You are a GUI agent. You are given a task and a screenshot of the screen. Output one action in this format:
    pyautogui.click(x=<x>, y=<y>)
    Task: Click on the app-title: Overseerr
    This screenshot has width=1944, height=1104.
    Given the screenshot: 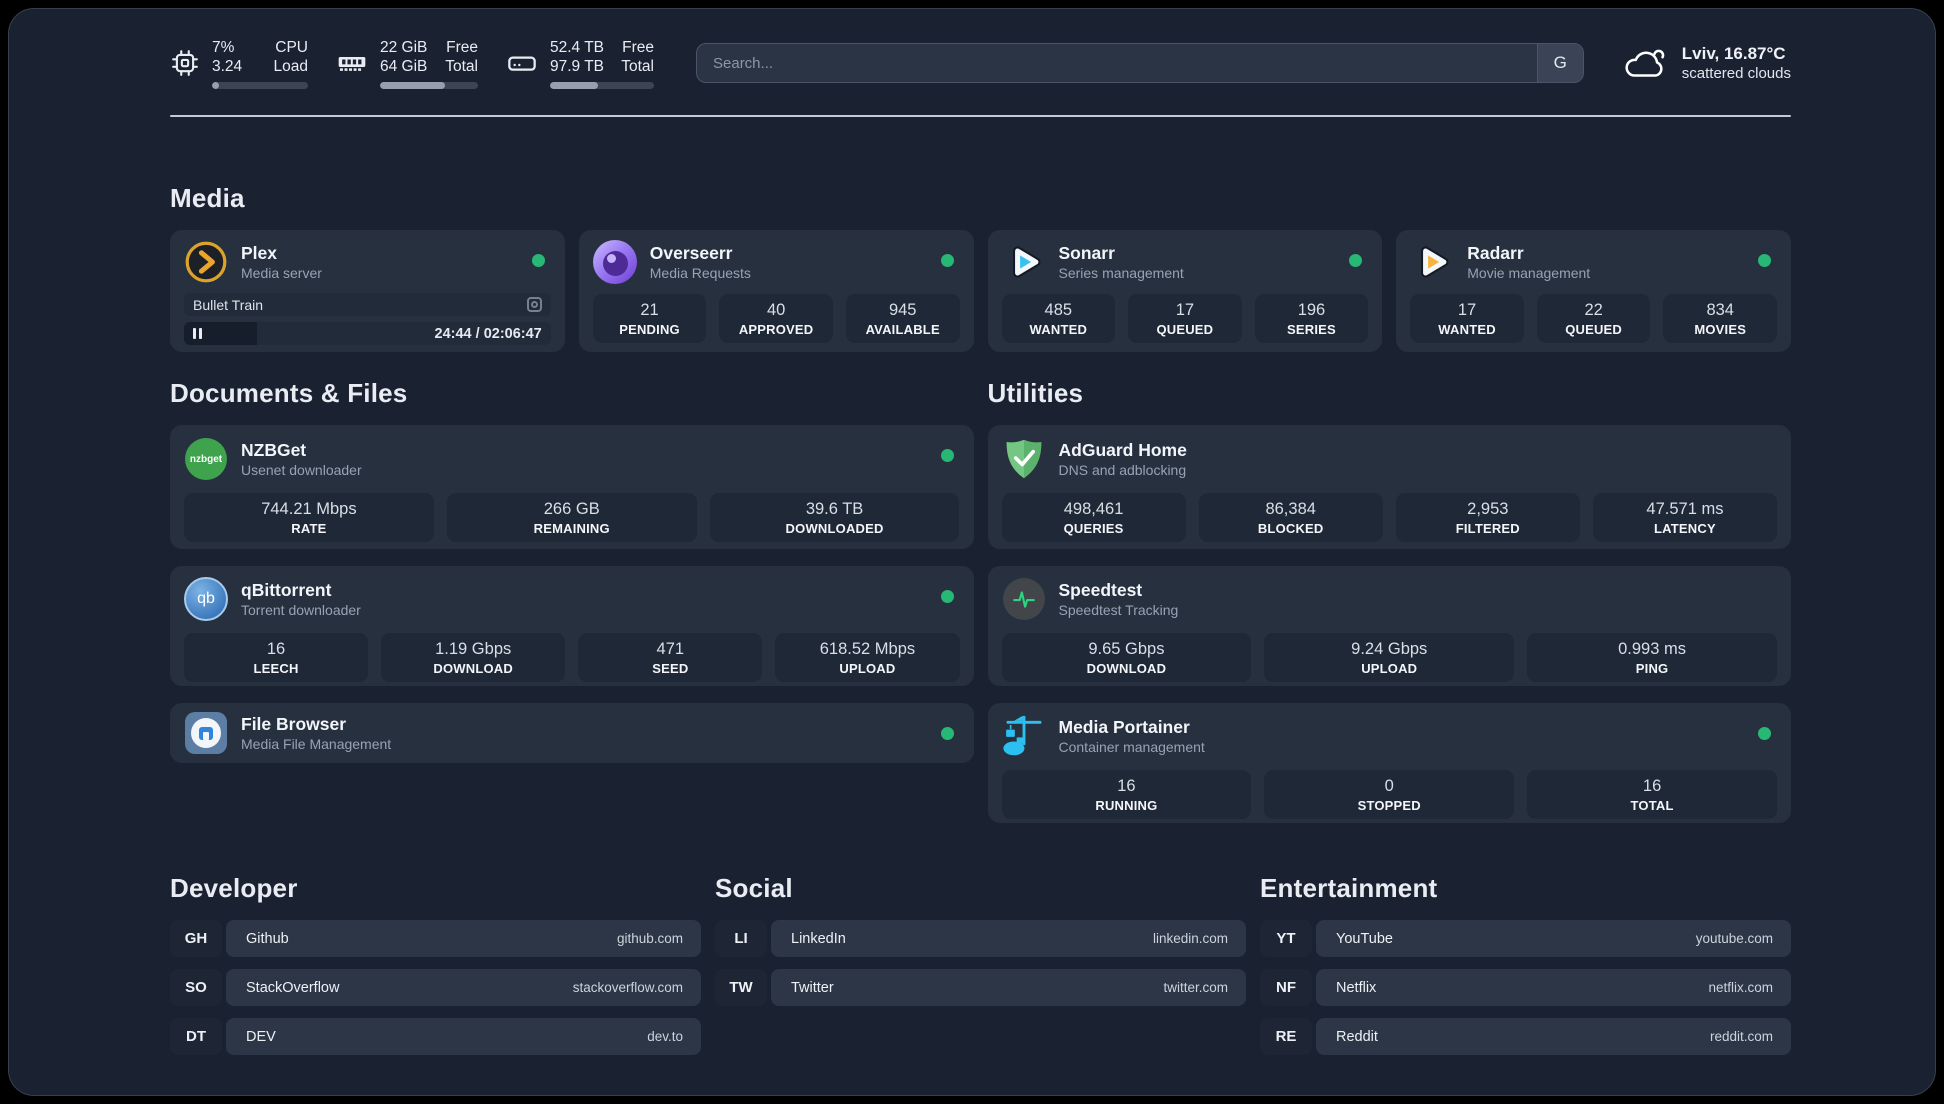 What is the action you would take?
    pyautogui.click(x=691, y=253)
    